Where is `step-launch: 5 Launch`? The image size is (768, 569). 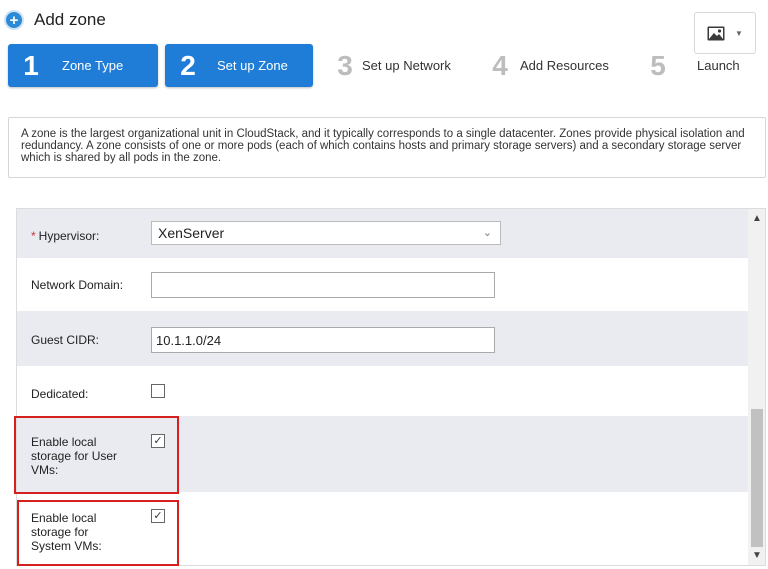
step-launch: 5 Launch is located at coordinates (698, 65).